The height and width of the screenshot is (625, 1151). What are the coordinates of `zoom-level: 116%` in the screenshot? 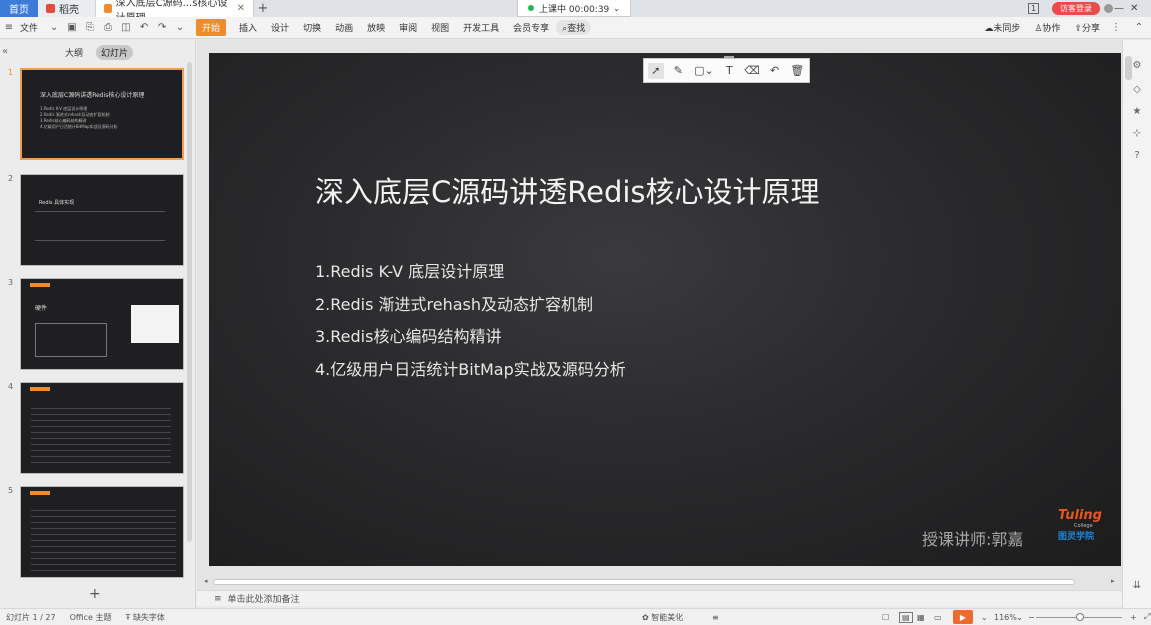 It's located at (1005, 617).